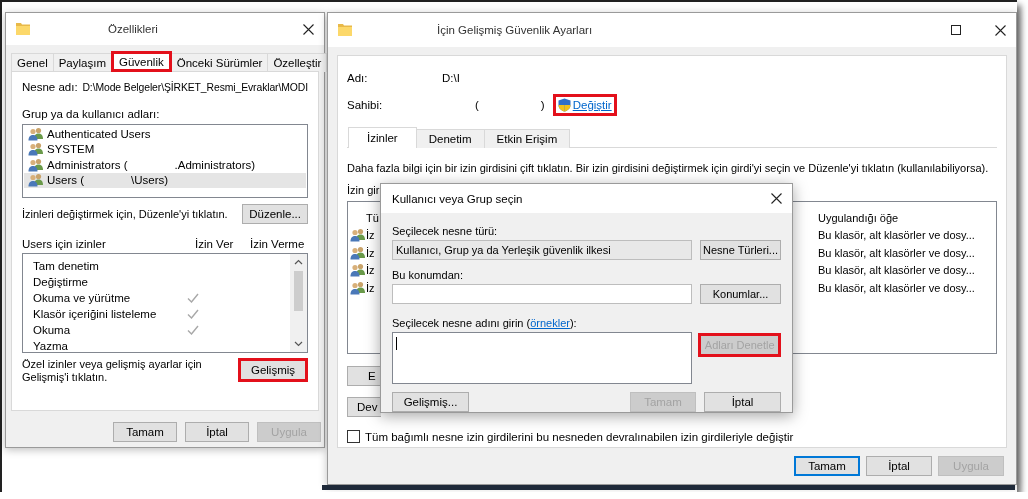 This screenshot has width=1028, height=499. I want to click on tab: Özelleştir, so click(297, 62).